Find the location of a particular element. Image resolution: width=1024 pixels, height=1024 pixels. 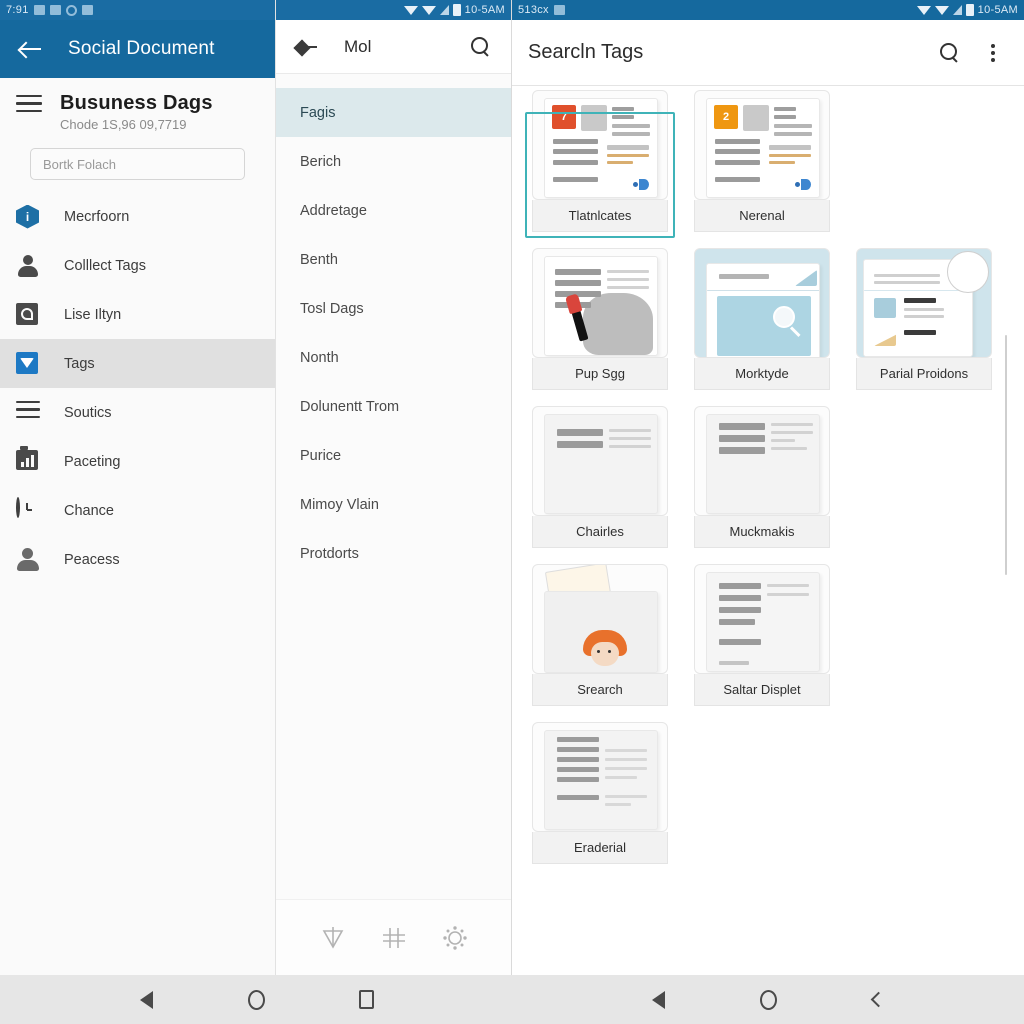

card-row: Pup Sgg Morktyde Parial Proidons is located at coordinates (768, 319).